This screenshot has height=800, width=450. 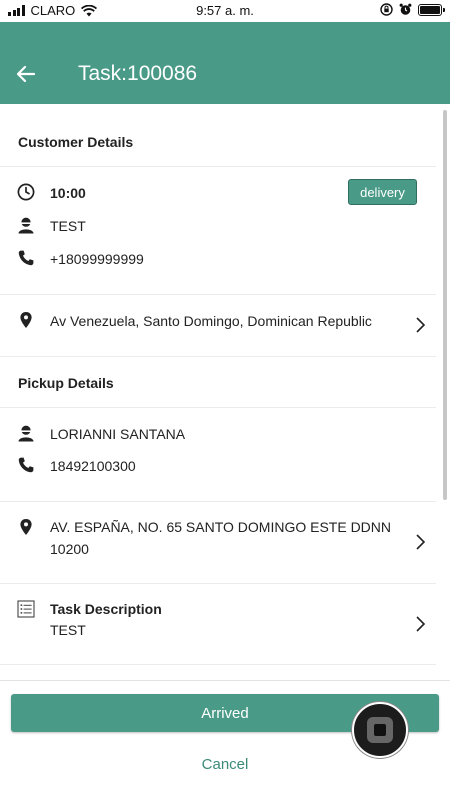 What do you see at coordinates (225, 11) in the screenshot?
I see `status-bar: CLARO 9:57 a. m.` at bounding box center [225, 11].